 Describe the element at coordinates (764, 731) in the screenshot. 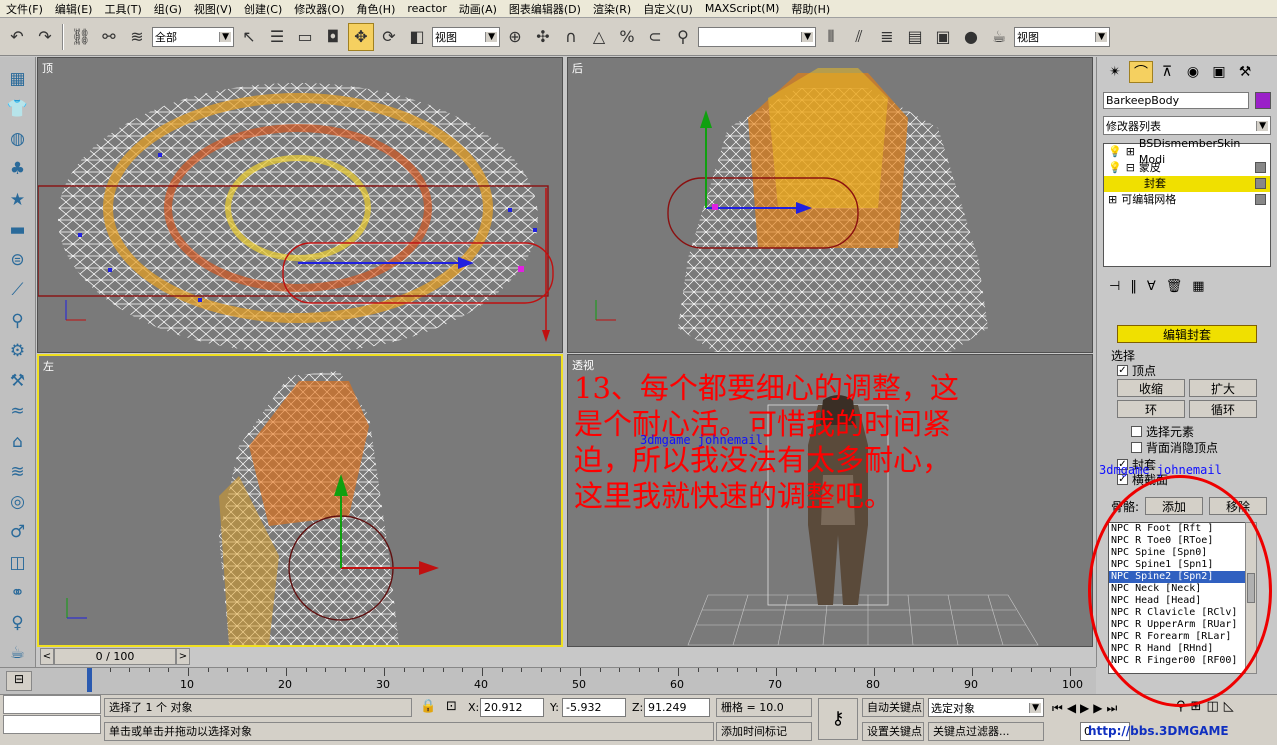

I see `add-time-tag-button: 添加时间标记` at that location.